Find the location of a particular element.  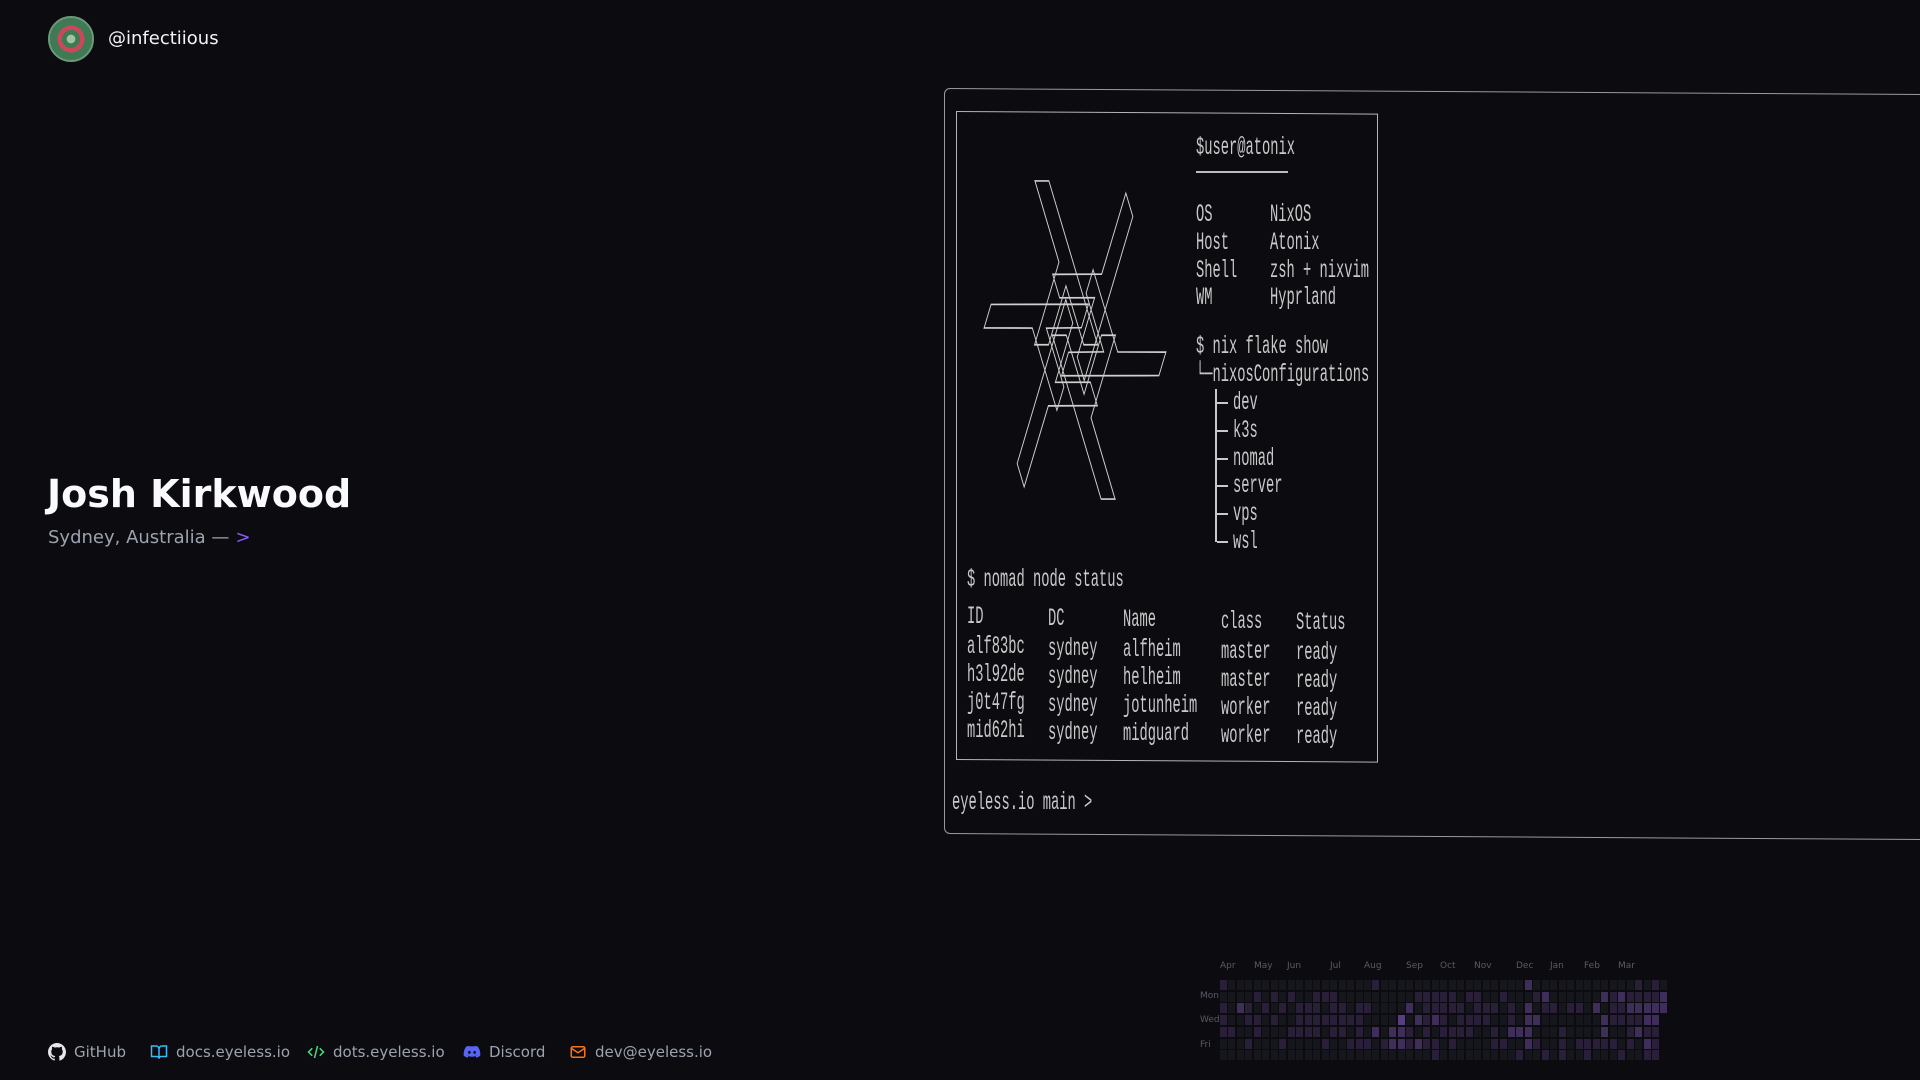

footer-link-docs: docs.eyeless.io is located at coordinates (220, 1052).